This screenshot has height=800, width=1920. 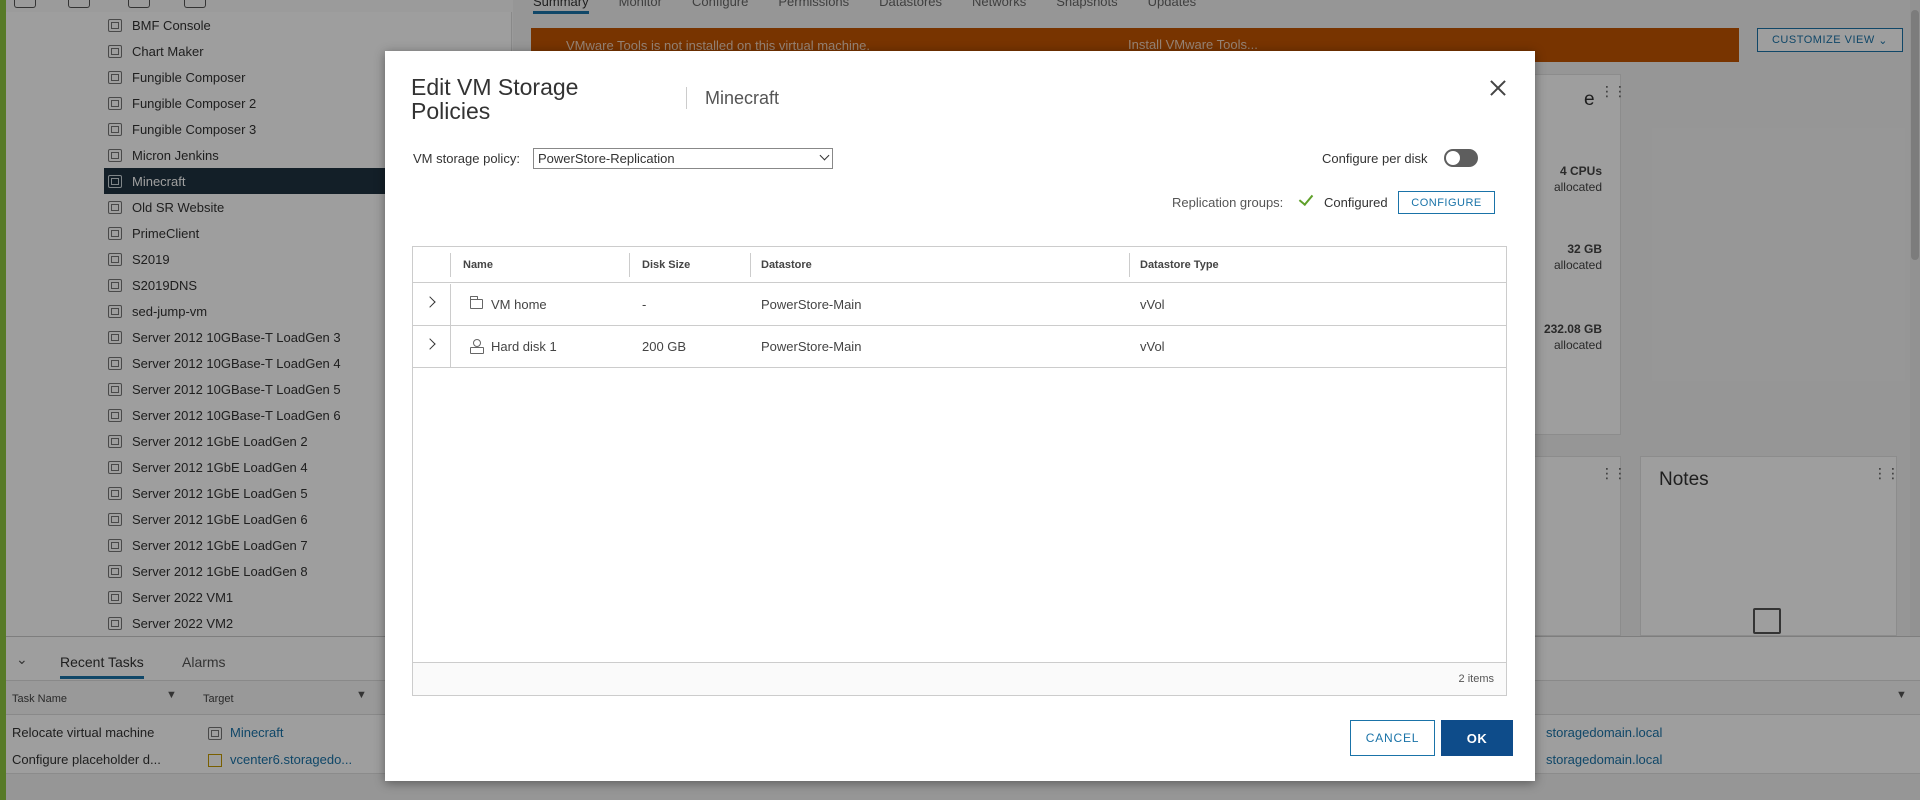 What do you see at coordinates (786, 265) in the screenshot?
I see `col-datastore: Datastore` at bounding box center [786, 265].